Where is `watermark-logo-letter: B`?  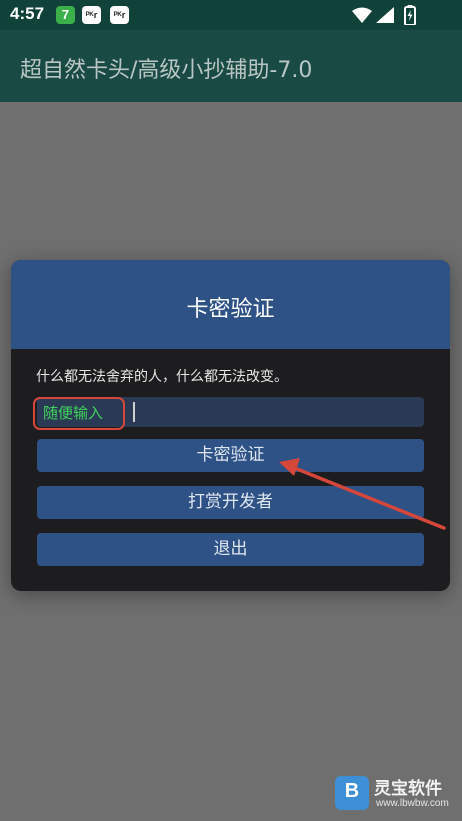 watermark-logo-letter: B is located at coordinates (352, 791).